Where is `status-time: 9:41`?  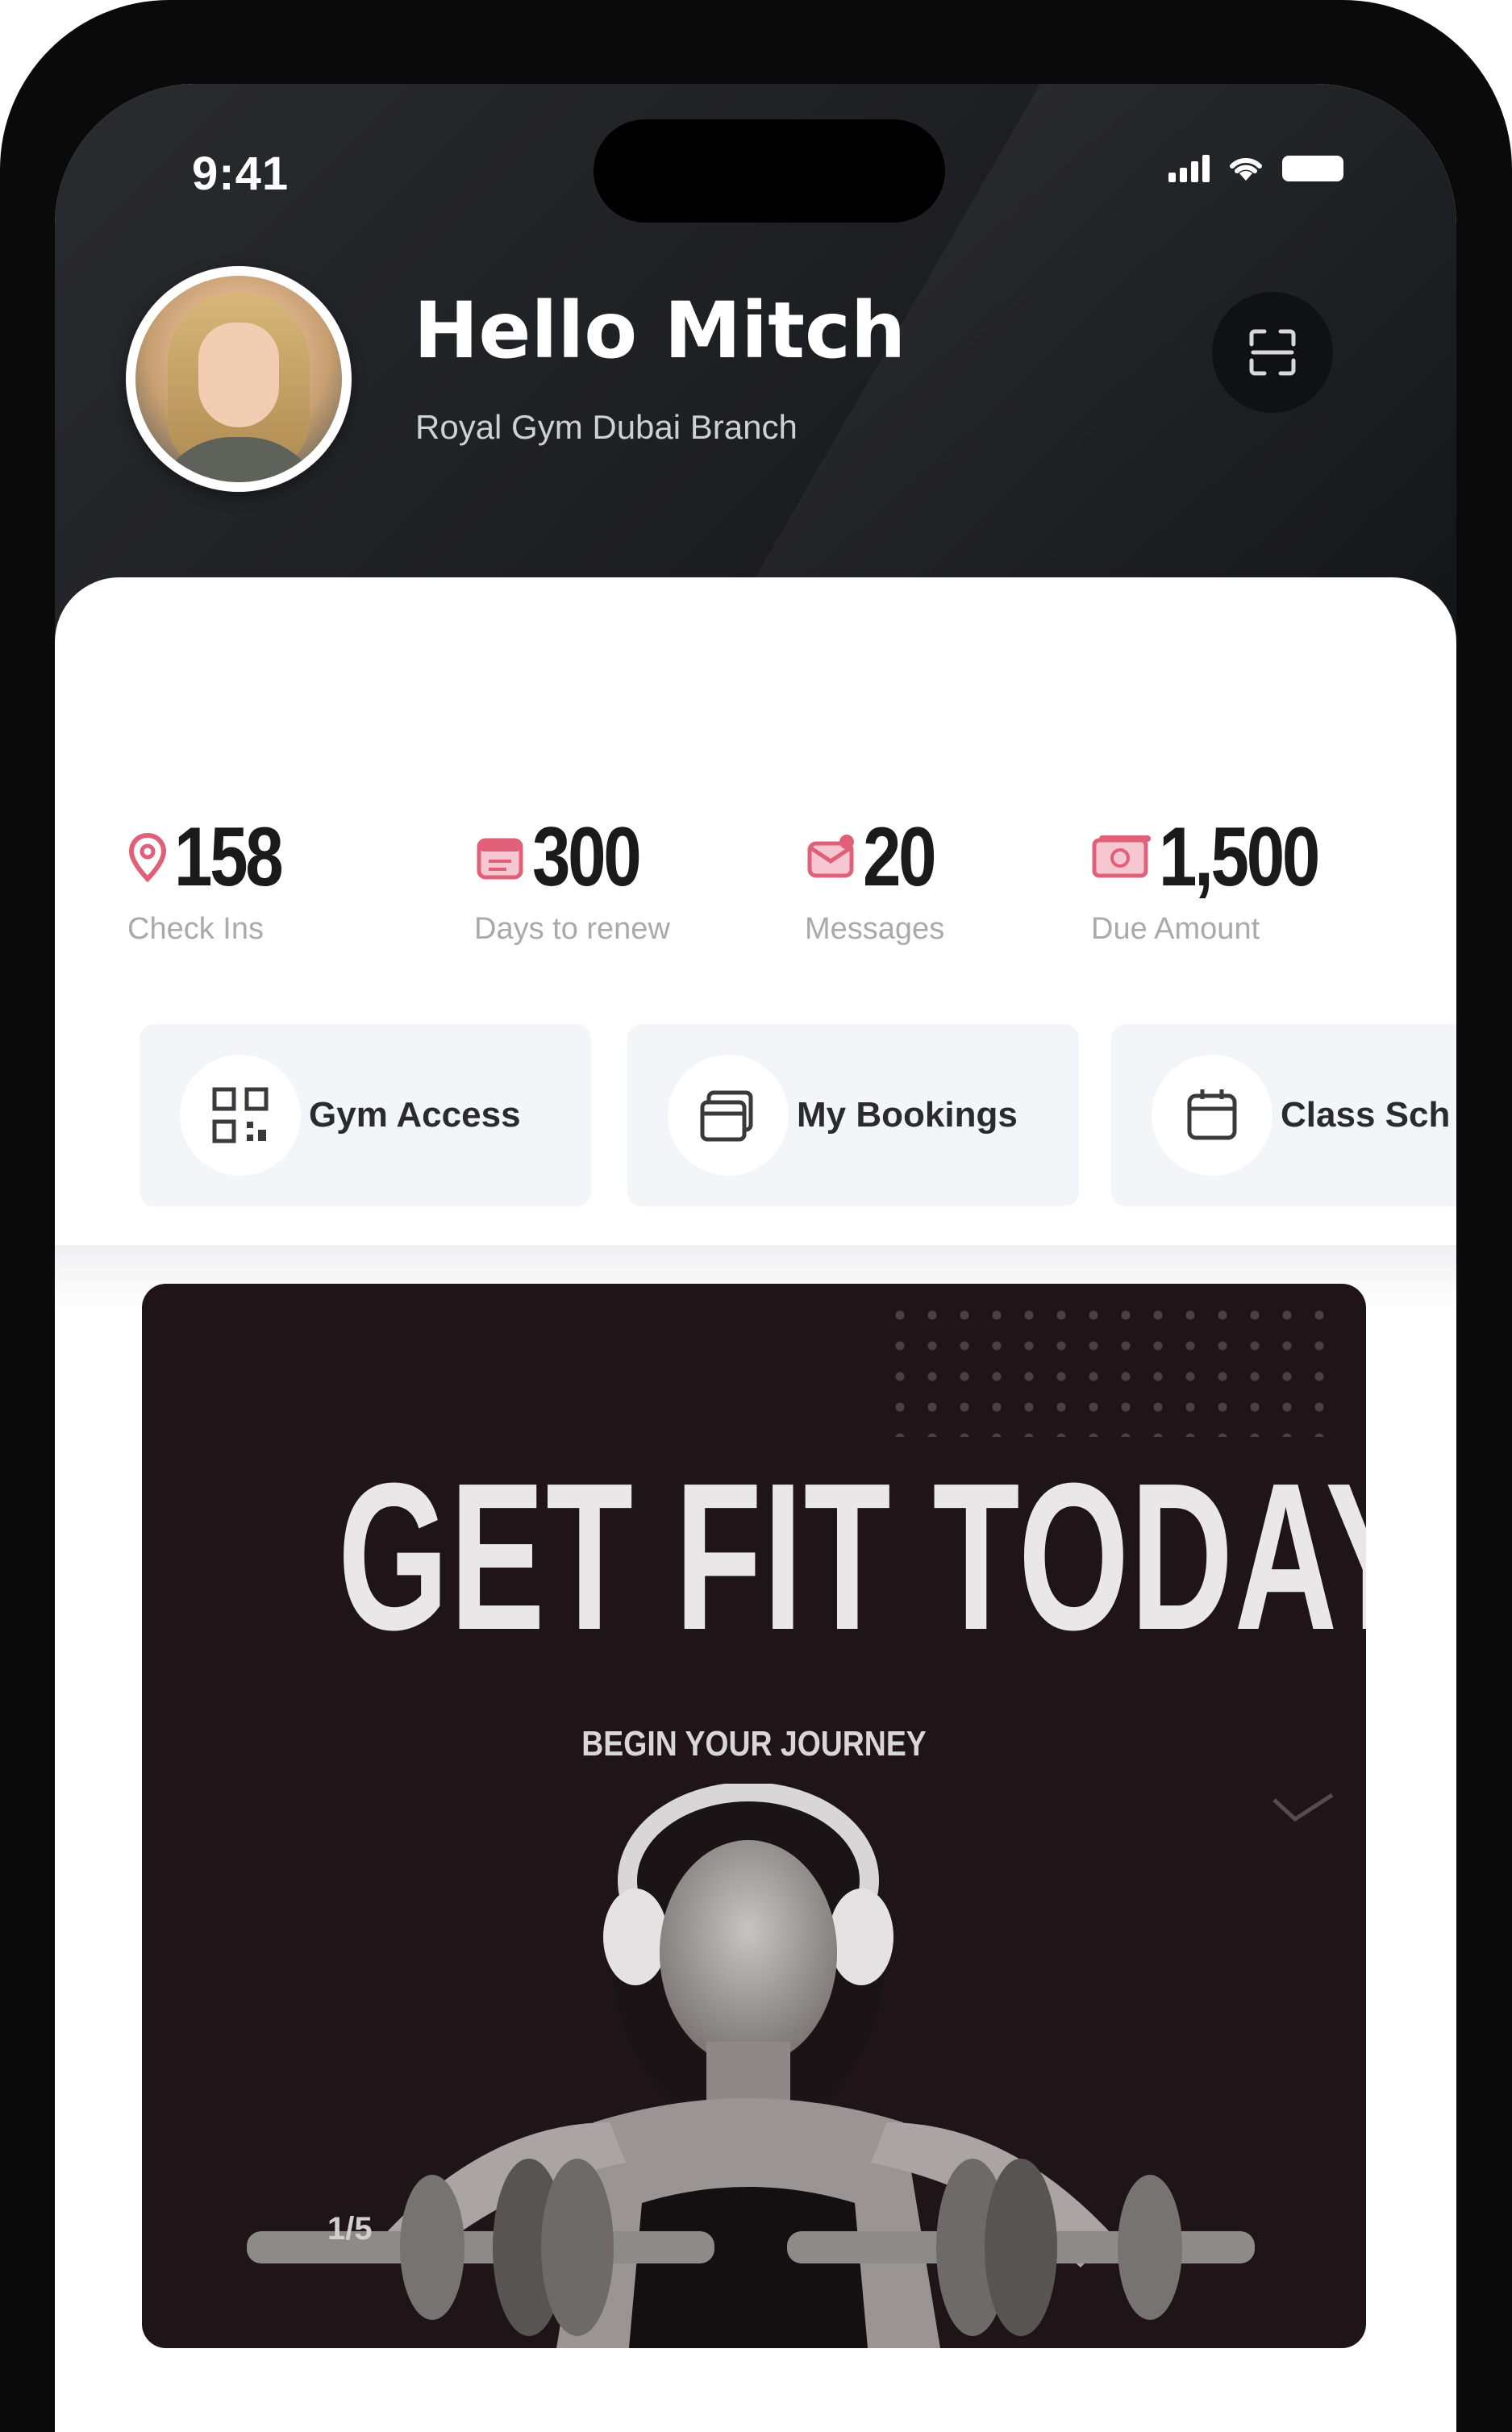
status-time: 9:41 is located at coordinates (240, 174).